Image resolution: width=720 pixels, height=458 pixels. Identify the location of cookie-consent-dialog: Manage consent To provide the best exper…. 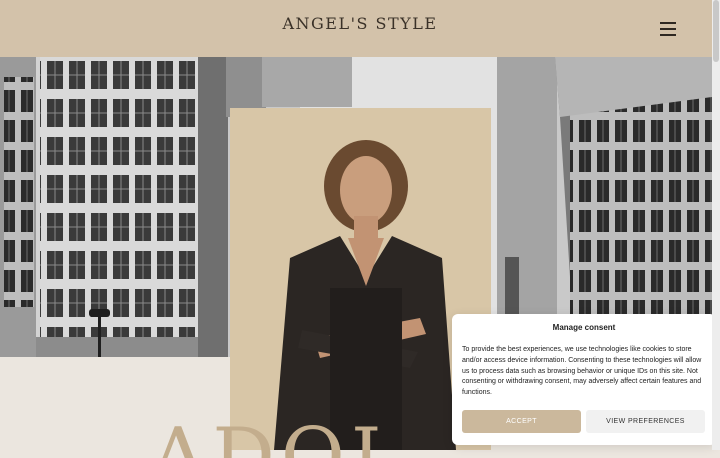
(584, 379).